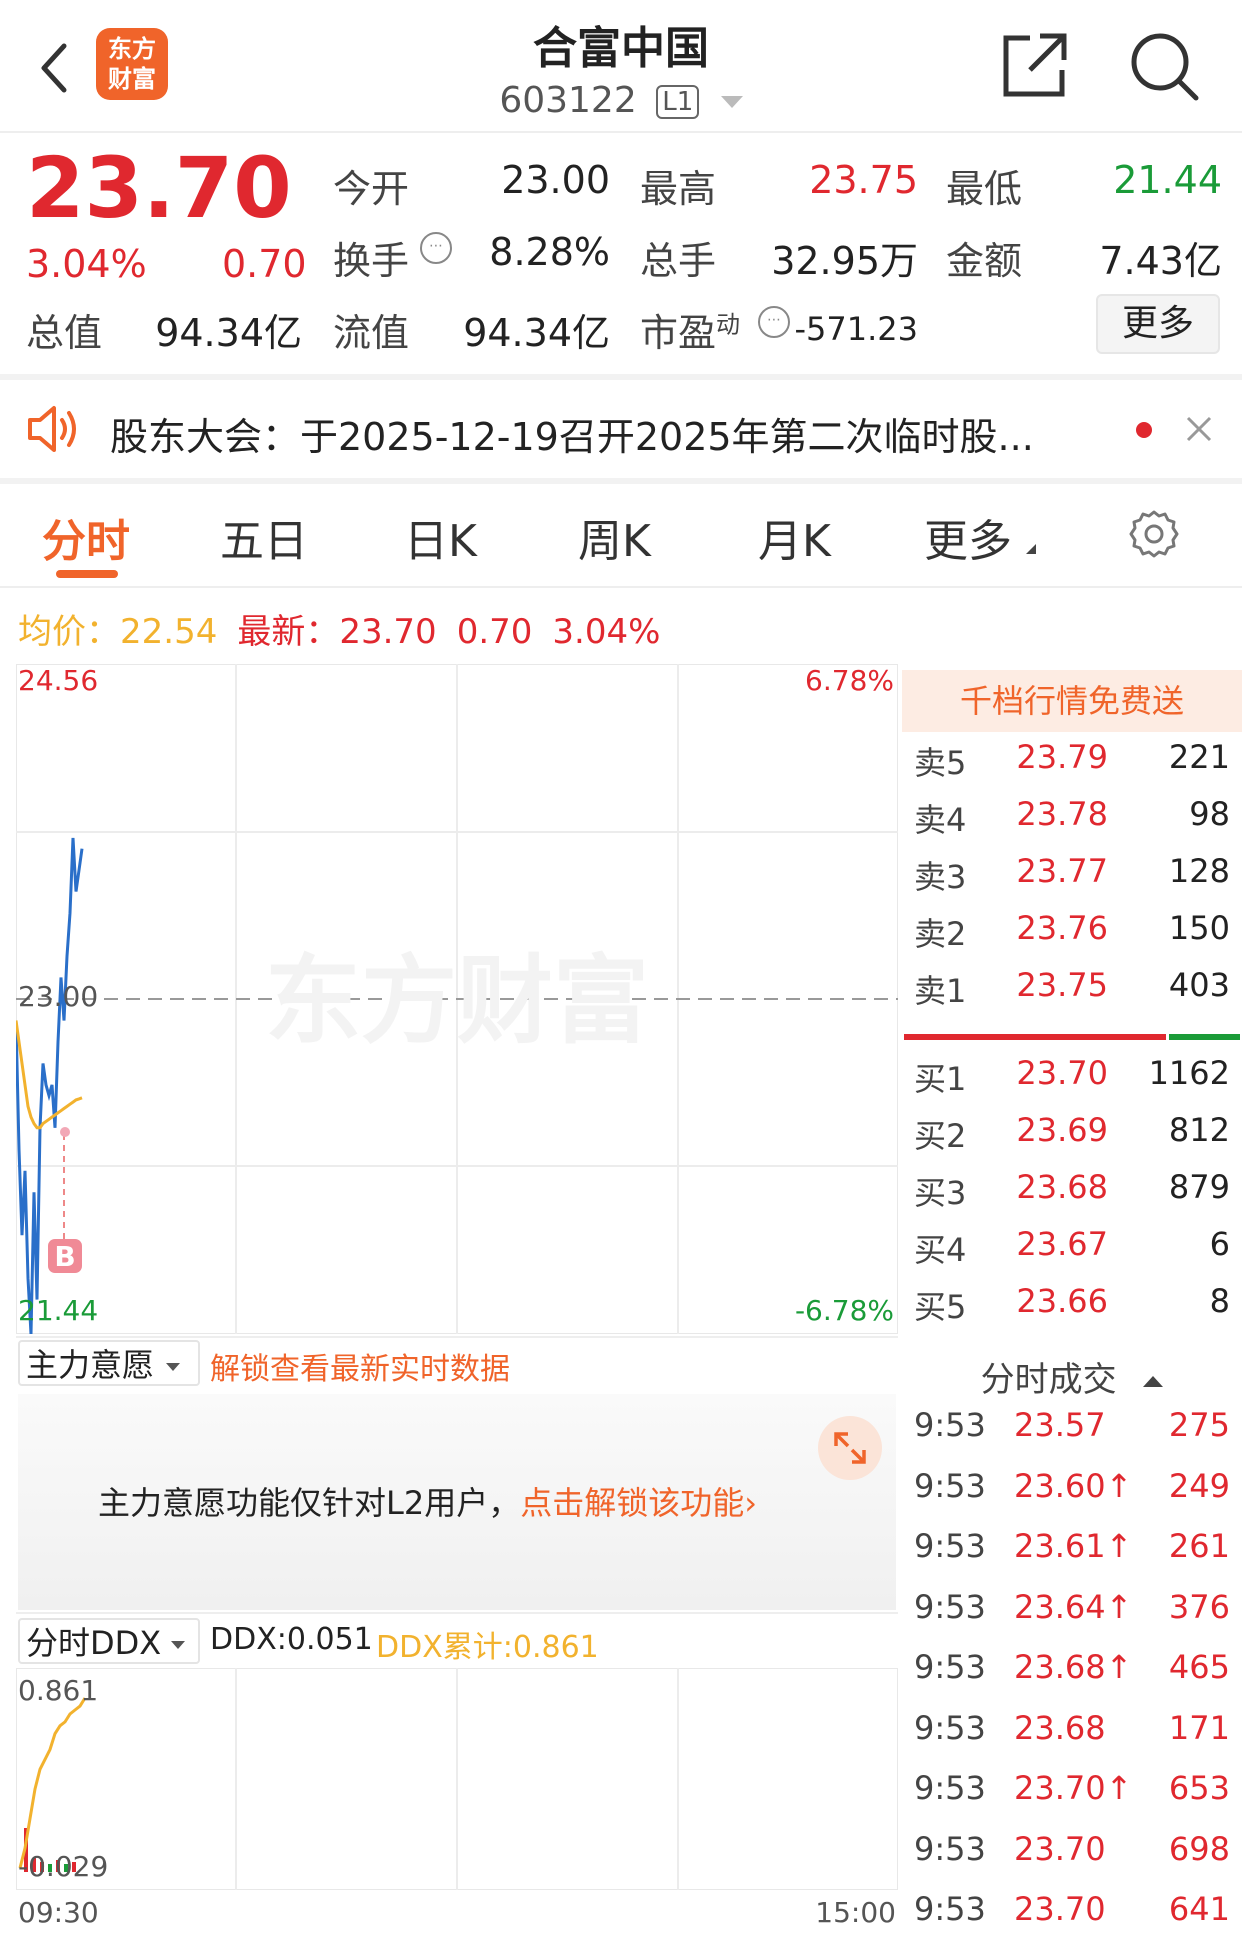 This screenshot has width=1242, height=1950. Describe the element at coordinates (1072, 1799) in the screenshot. I see `trade-row: 9:53 23.70↑ 653` at that location.